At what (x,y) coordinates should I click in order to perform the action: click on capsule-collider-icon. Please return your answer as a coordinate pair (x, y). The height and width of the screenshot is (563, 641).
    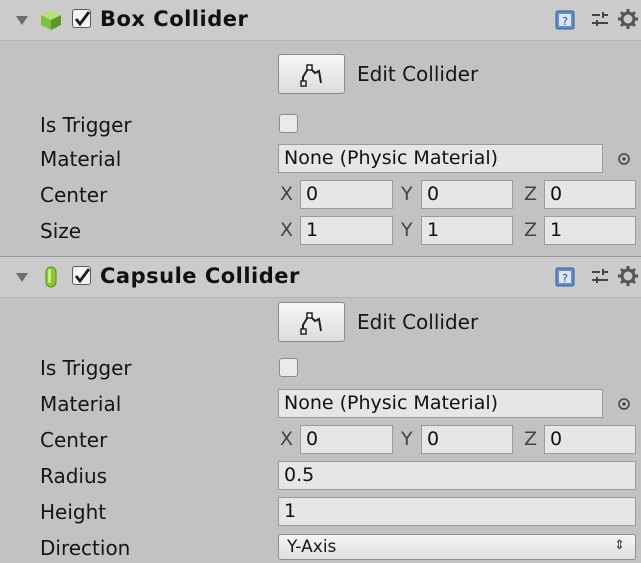
    Looking at the image, I should click on (51, 277).